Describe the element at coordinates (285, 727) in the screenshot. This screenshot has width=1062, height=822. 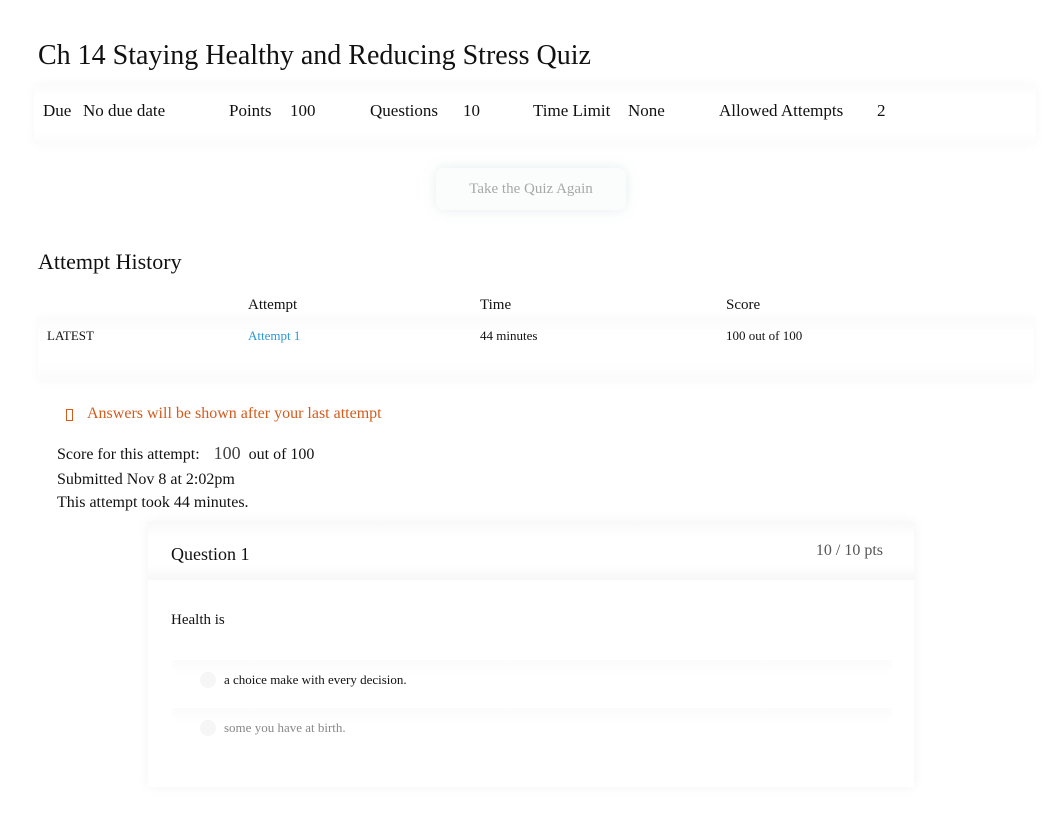
I see `answer-label: some you have at birth.` at that location.